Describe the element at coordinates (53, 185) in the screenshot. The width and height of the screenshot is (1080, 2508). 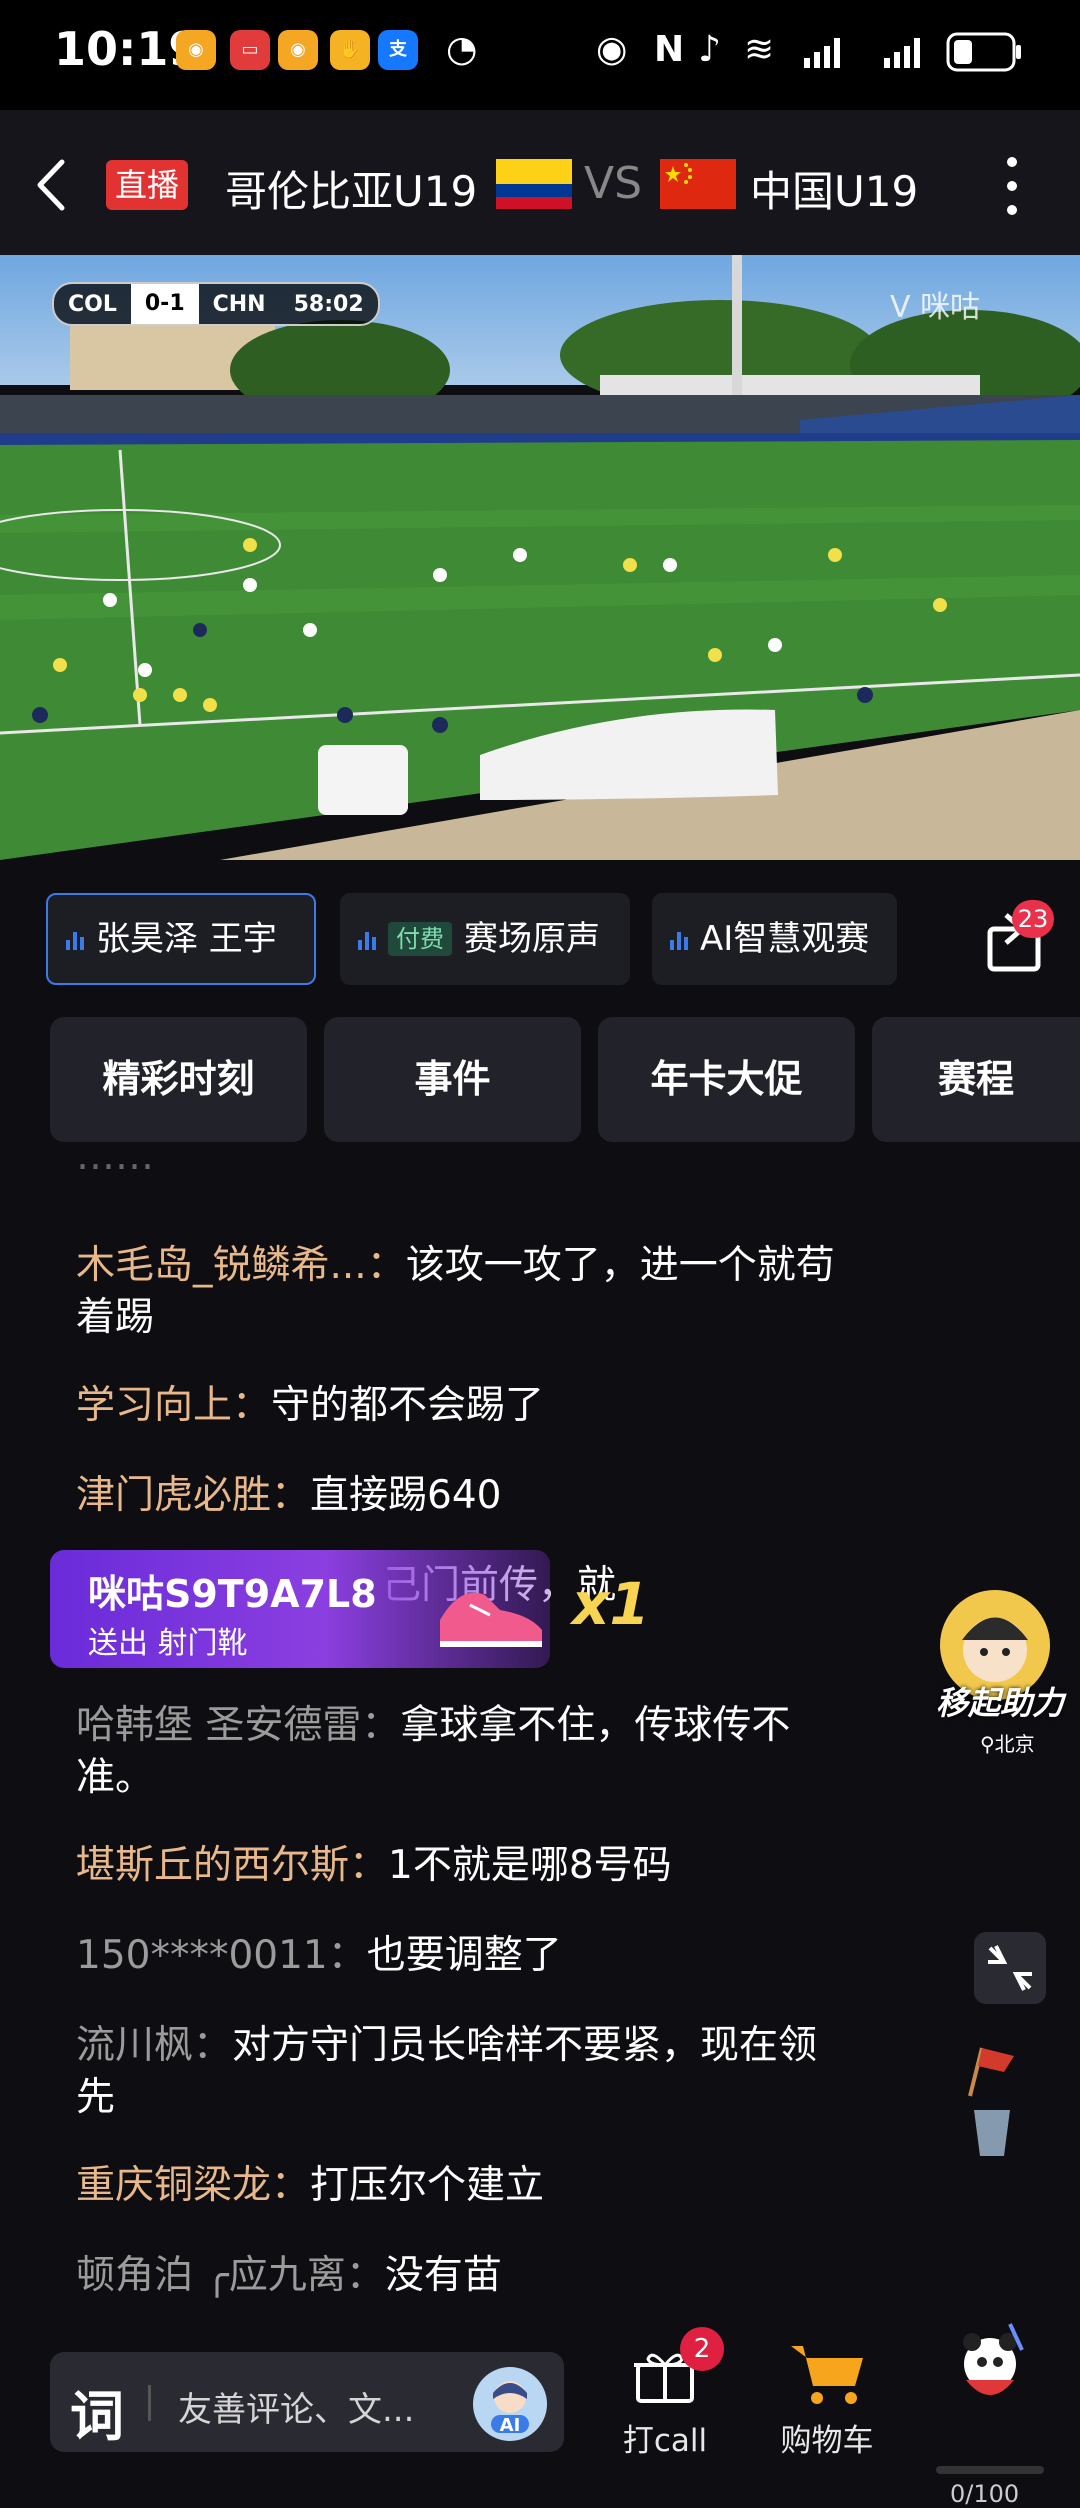
I see `back-arrow-icon` at that location.